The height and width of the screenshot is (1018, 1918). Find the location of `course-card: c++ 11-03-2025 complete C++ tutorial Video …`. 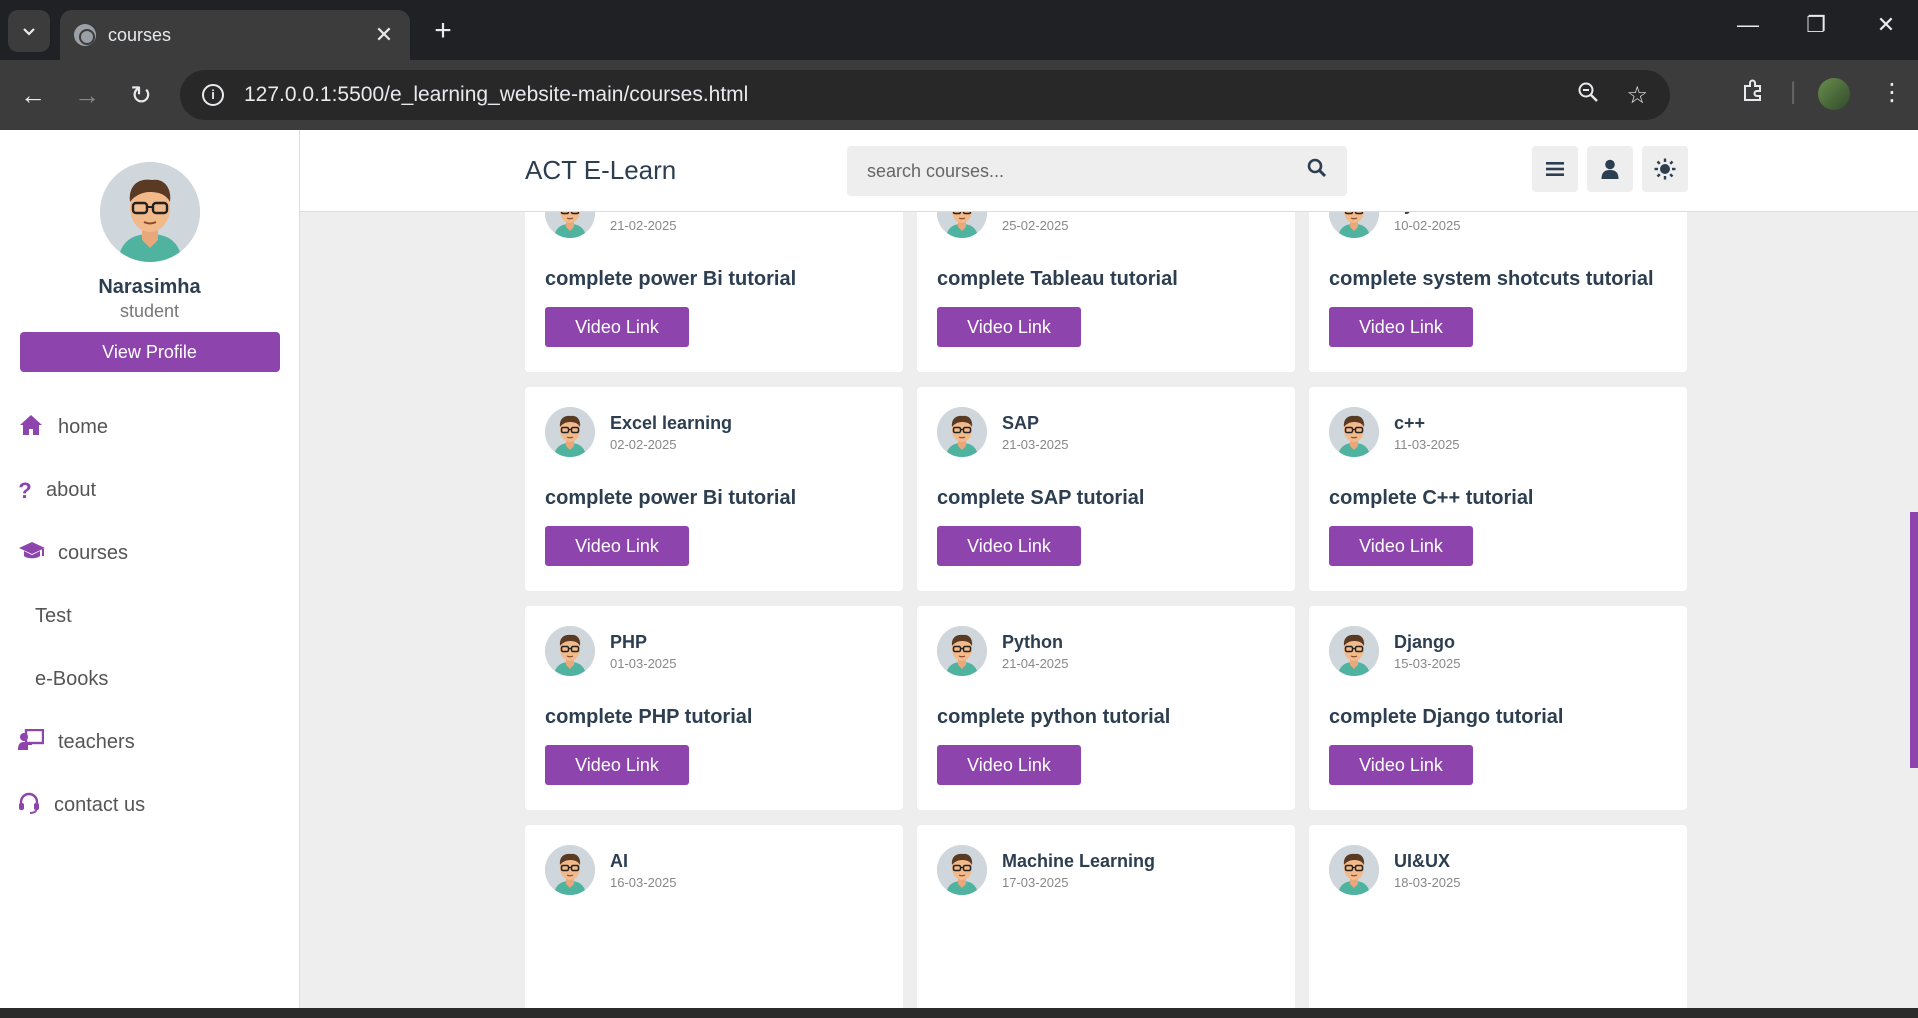

course-card: c++ 11-03-2025 complete C++ tutorial Video … is located at coordinates (1498, 489).